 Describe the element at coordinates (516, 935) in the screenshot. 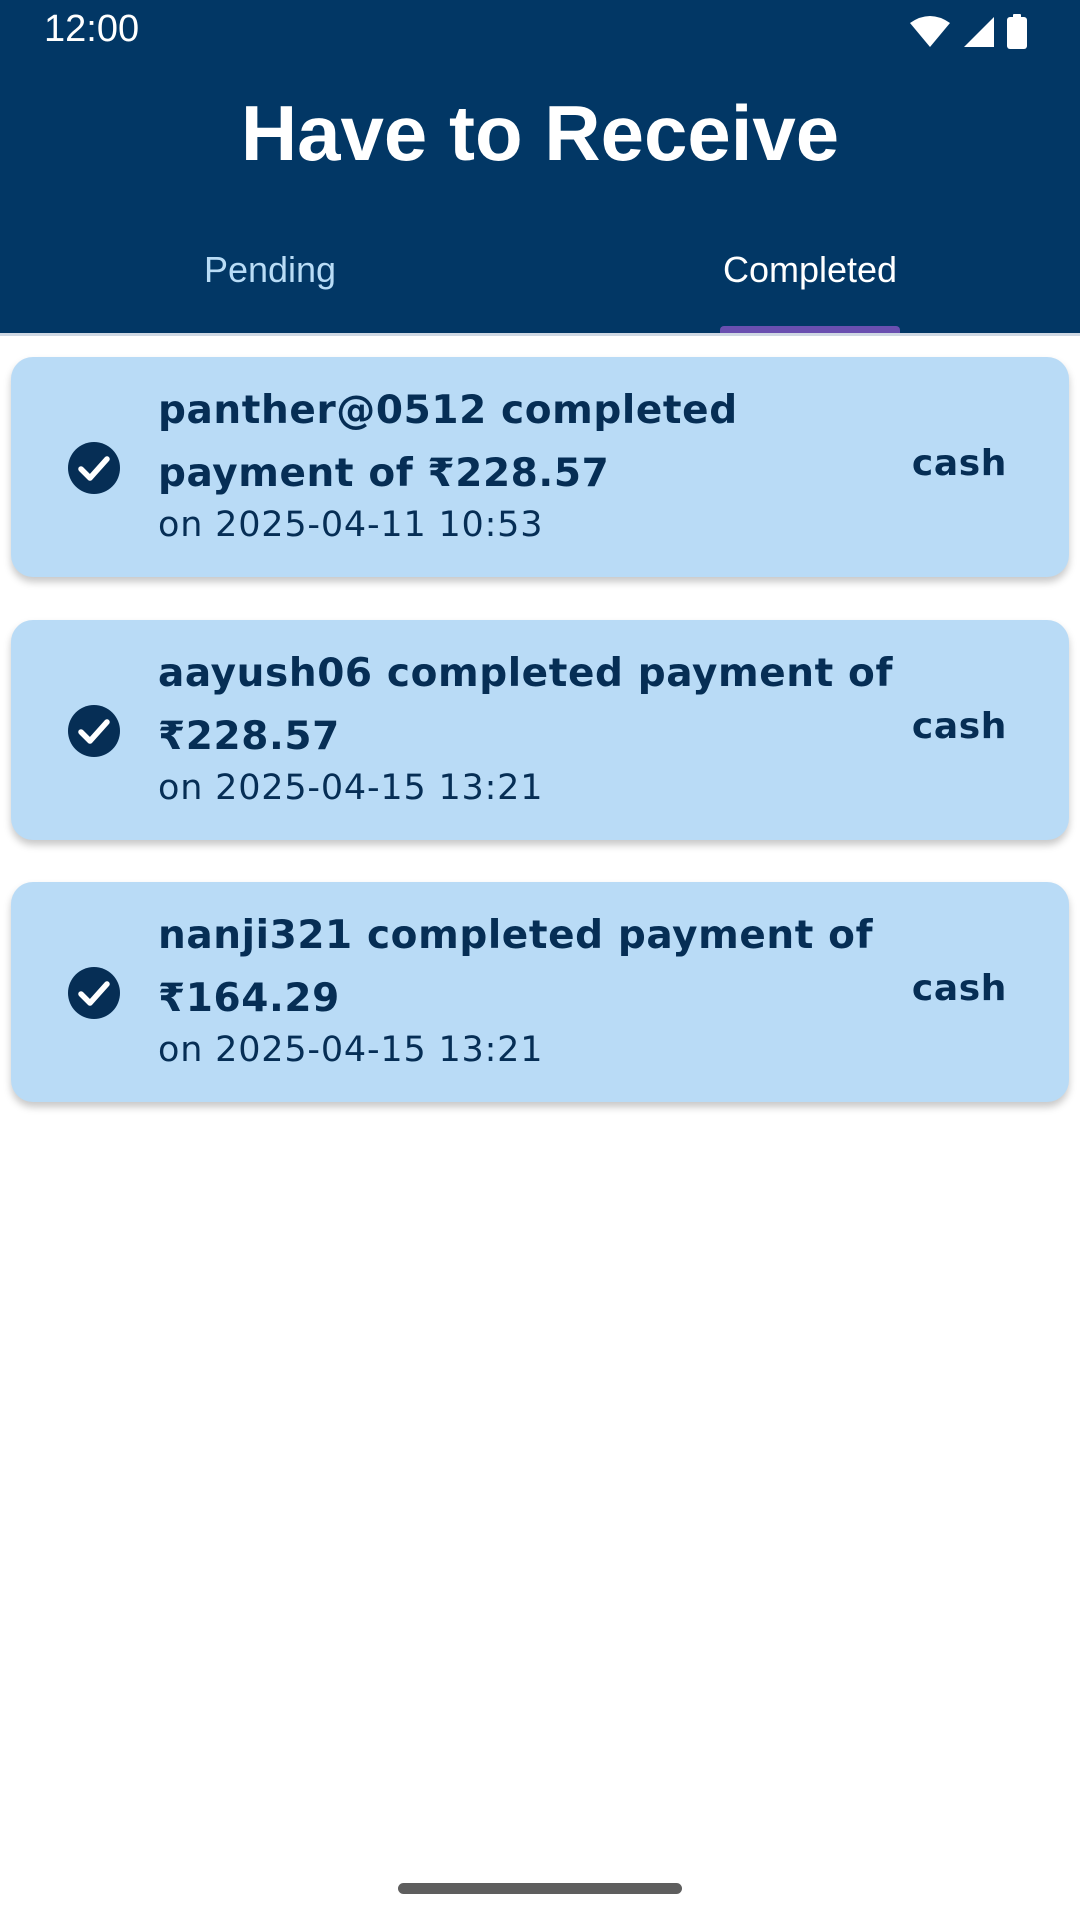

I see `payment-line1: nanji321 completed payment of` at that location.